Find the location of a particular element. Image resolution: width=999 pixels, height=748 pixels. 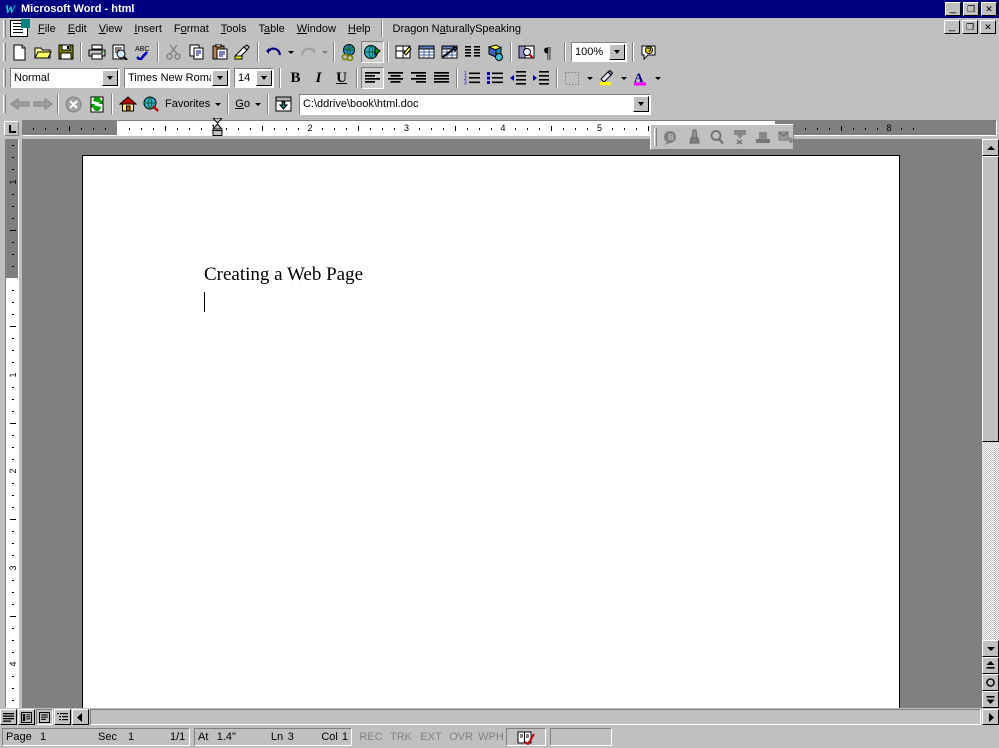

send-to-mail-recipient-button is located at coordinates (785, 137).